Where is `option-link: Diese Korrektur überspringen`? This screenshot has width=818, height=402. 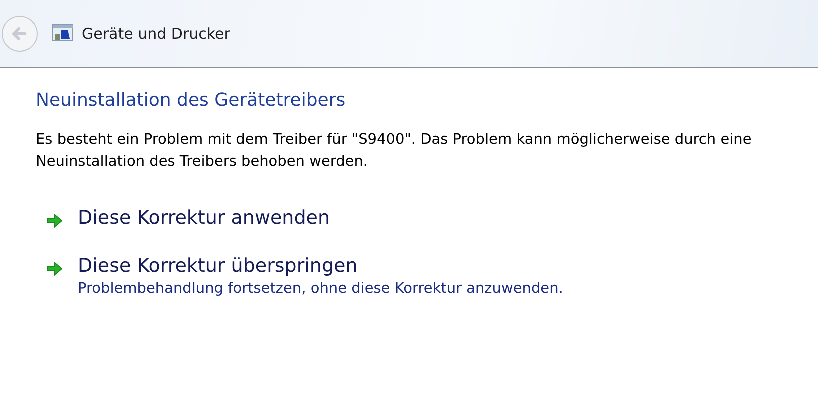
option-link: Diese Korrektur überspringen is located at coordinates (218, 266).